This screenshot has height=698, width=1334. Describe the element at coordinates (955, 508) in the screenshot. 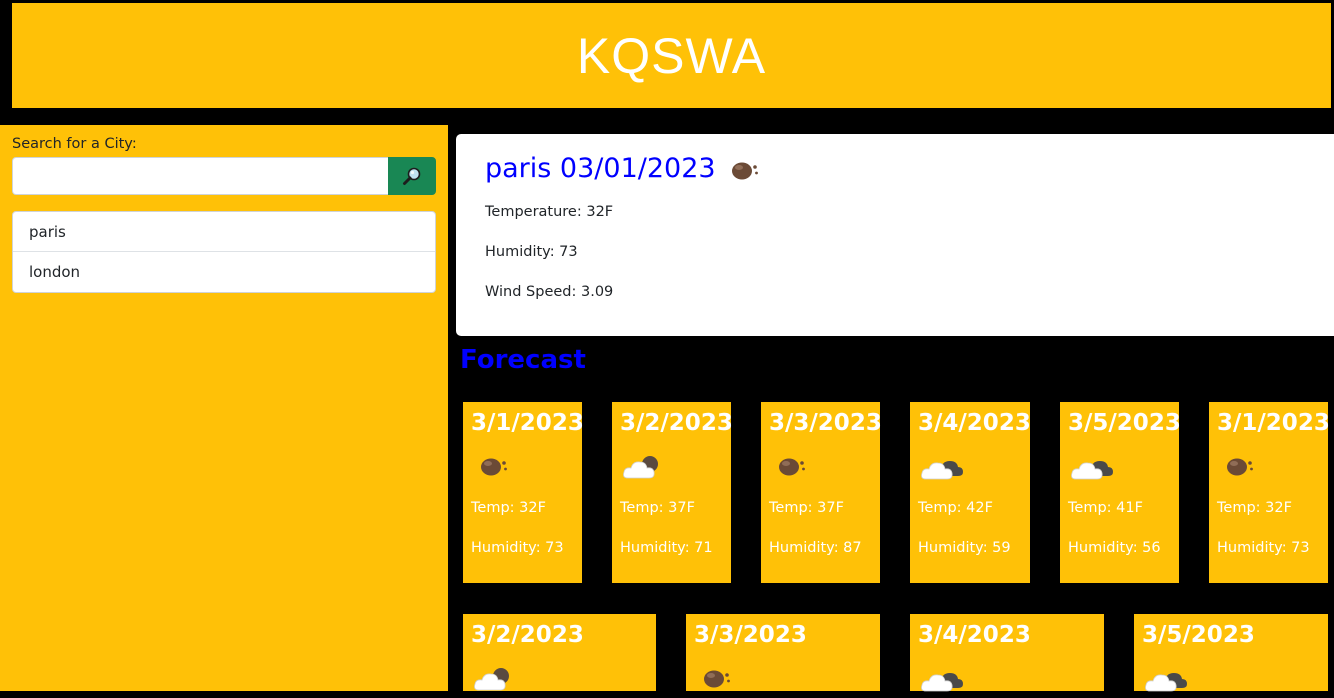

I see `forecast-temp: Temp: 42F` at that location.